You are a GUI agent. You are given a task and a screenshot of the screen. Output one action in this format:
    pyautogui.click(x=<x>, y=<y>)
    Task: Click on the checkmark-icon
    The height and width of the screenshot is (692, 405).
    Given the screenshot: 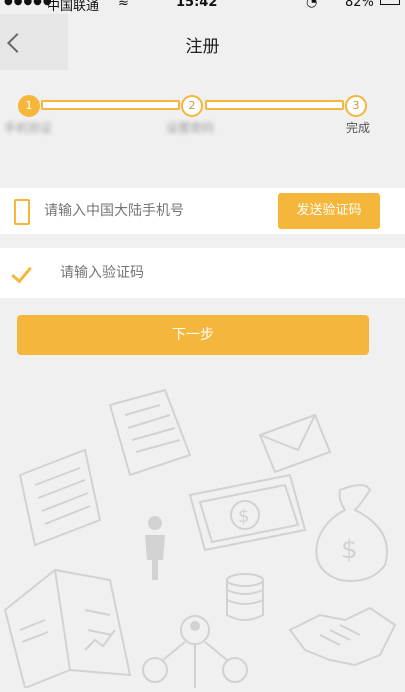 What is the action you would take?
    pyautogui.click(x=21, y=272)
    